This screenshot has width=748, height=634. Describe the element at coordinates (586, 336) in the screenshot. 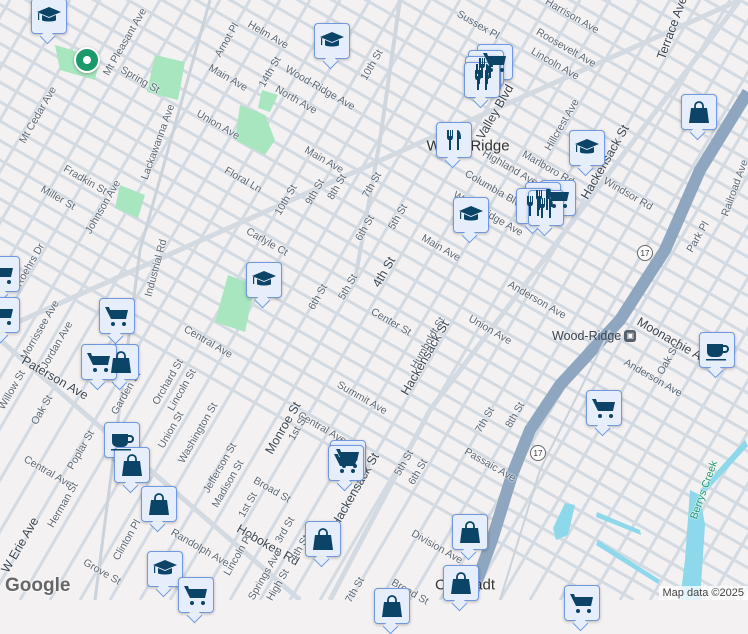

I see `station-name: Wood-Ridge` at that location.